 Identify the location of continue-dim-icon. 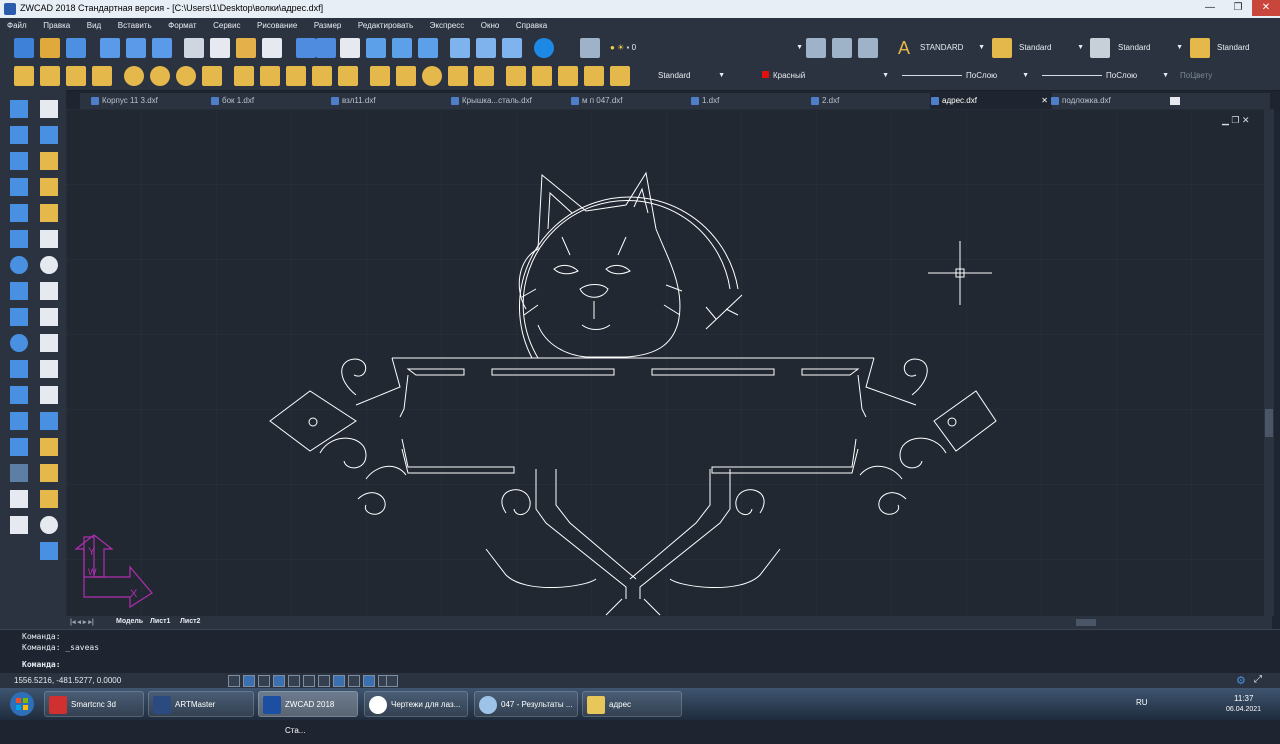
(296, 76).